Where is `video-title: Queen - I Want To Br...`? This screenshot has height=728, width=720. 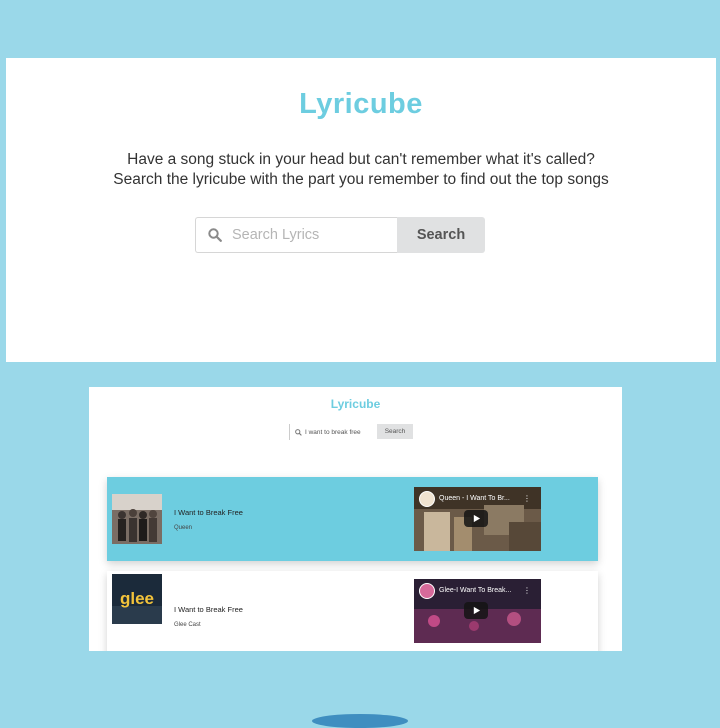
video-title: Queen - I Want To Br... is located at coordinates (474, 498).